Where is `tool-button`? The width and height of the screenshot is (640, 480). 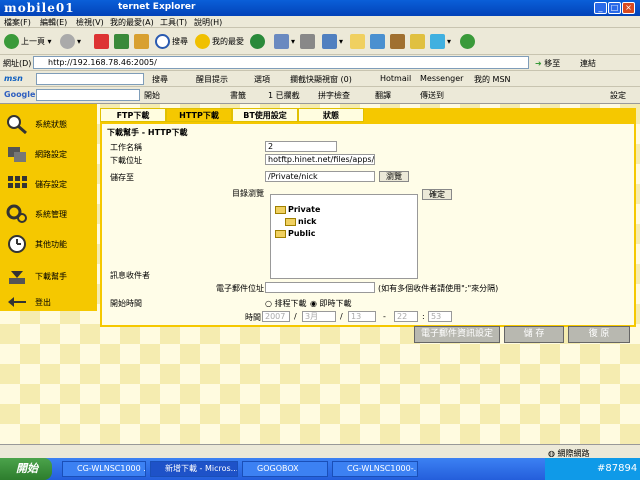 tool-button is located at coordinates (398, 42).